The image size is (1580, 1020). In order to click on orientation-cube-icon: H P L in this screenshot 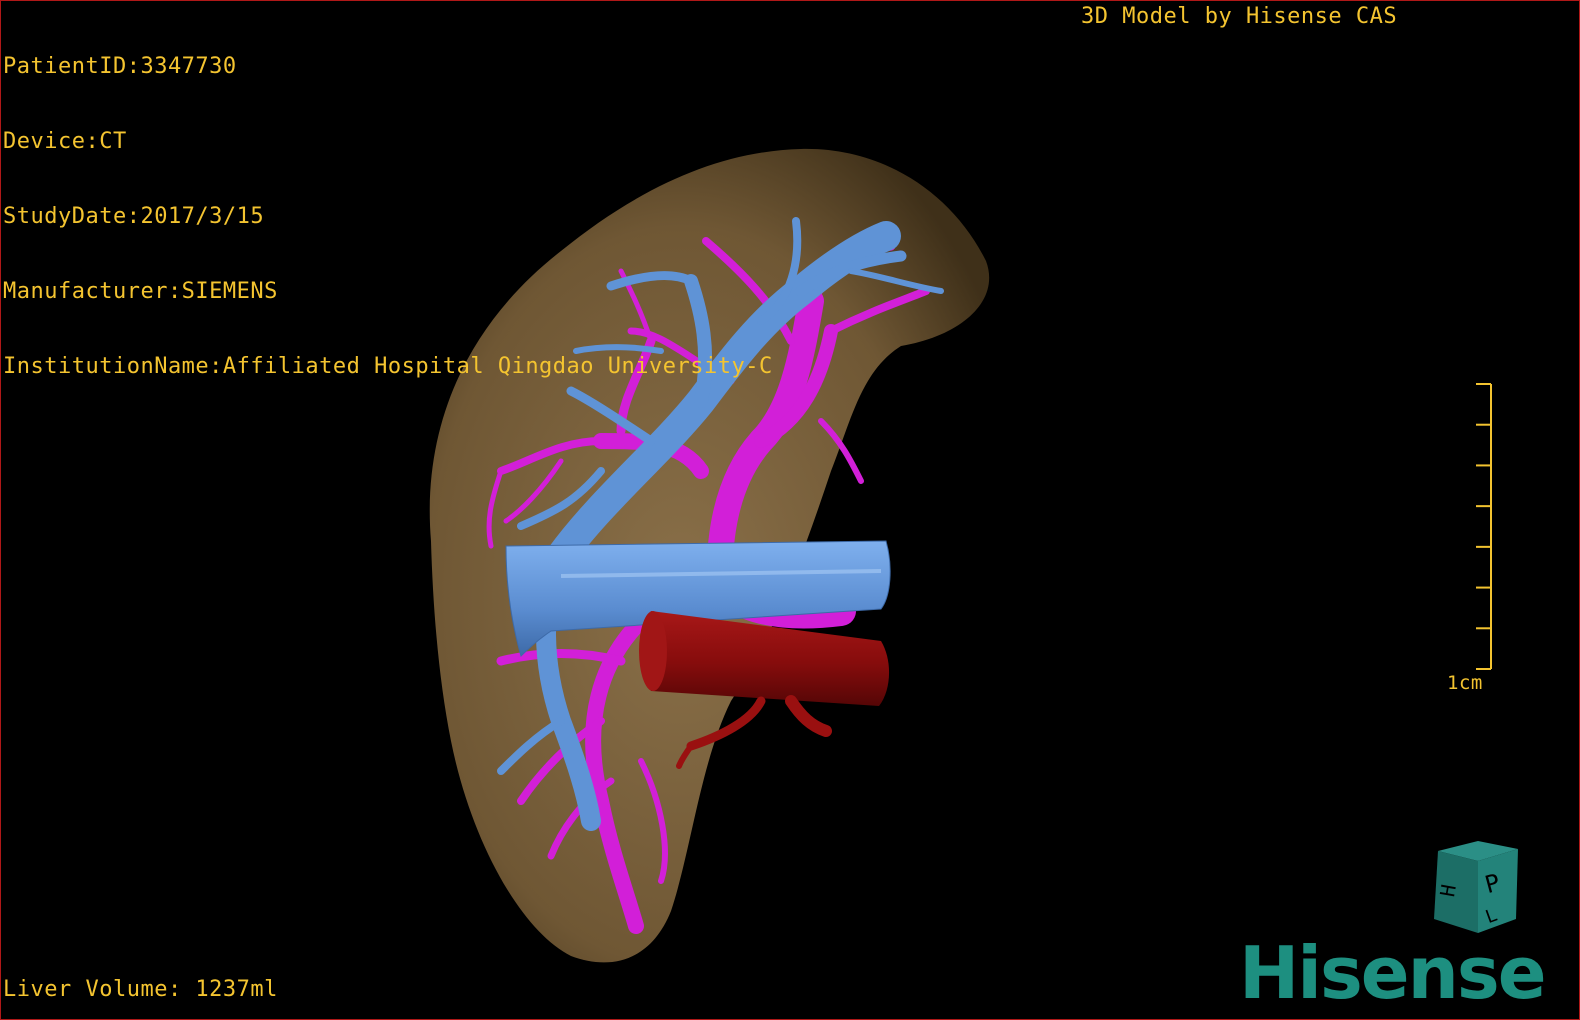, I will do `click(1476, 887)`.